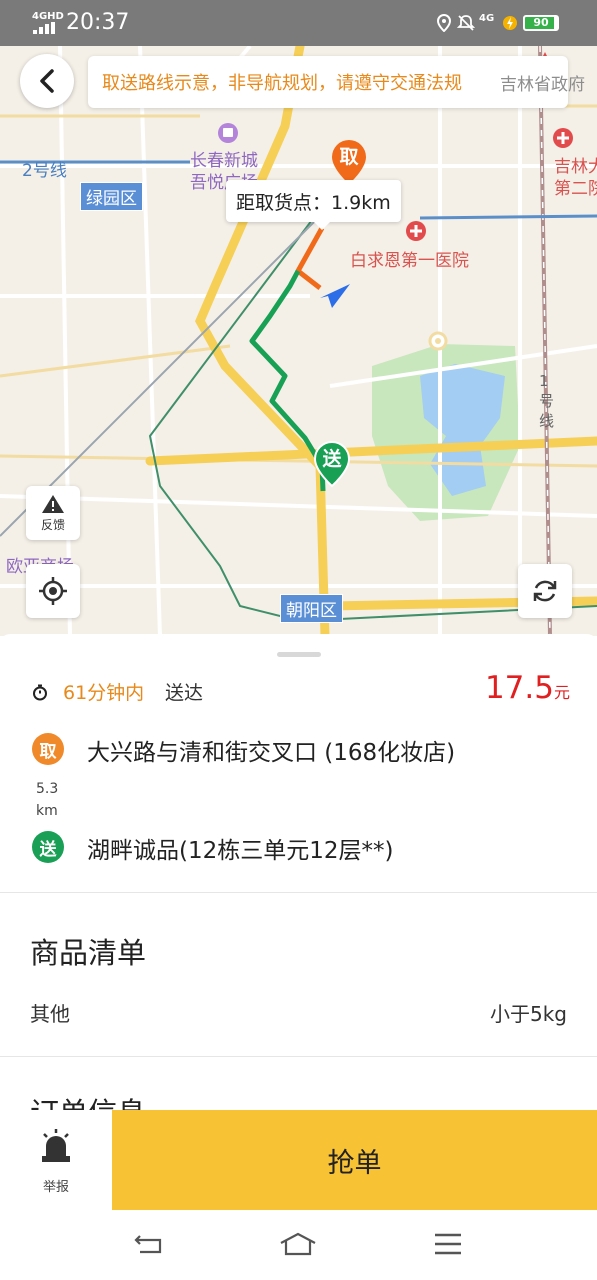 This screenshot has width=597, height=1280. What do you see at coordinates (332, 464) in the screenshot?
I see `delivery-pin: 送` at bounding box center [332, 464].